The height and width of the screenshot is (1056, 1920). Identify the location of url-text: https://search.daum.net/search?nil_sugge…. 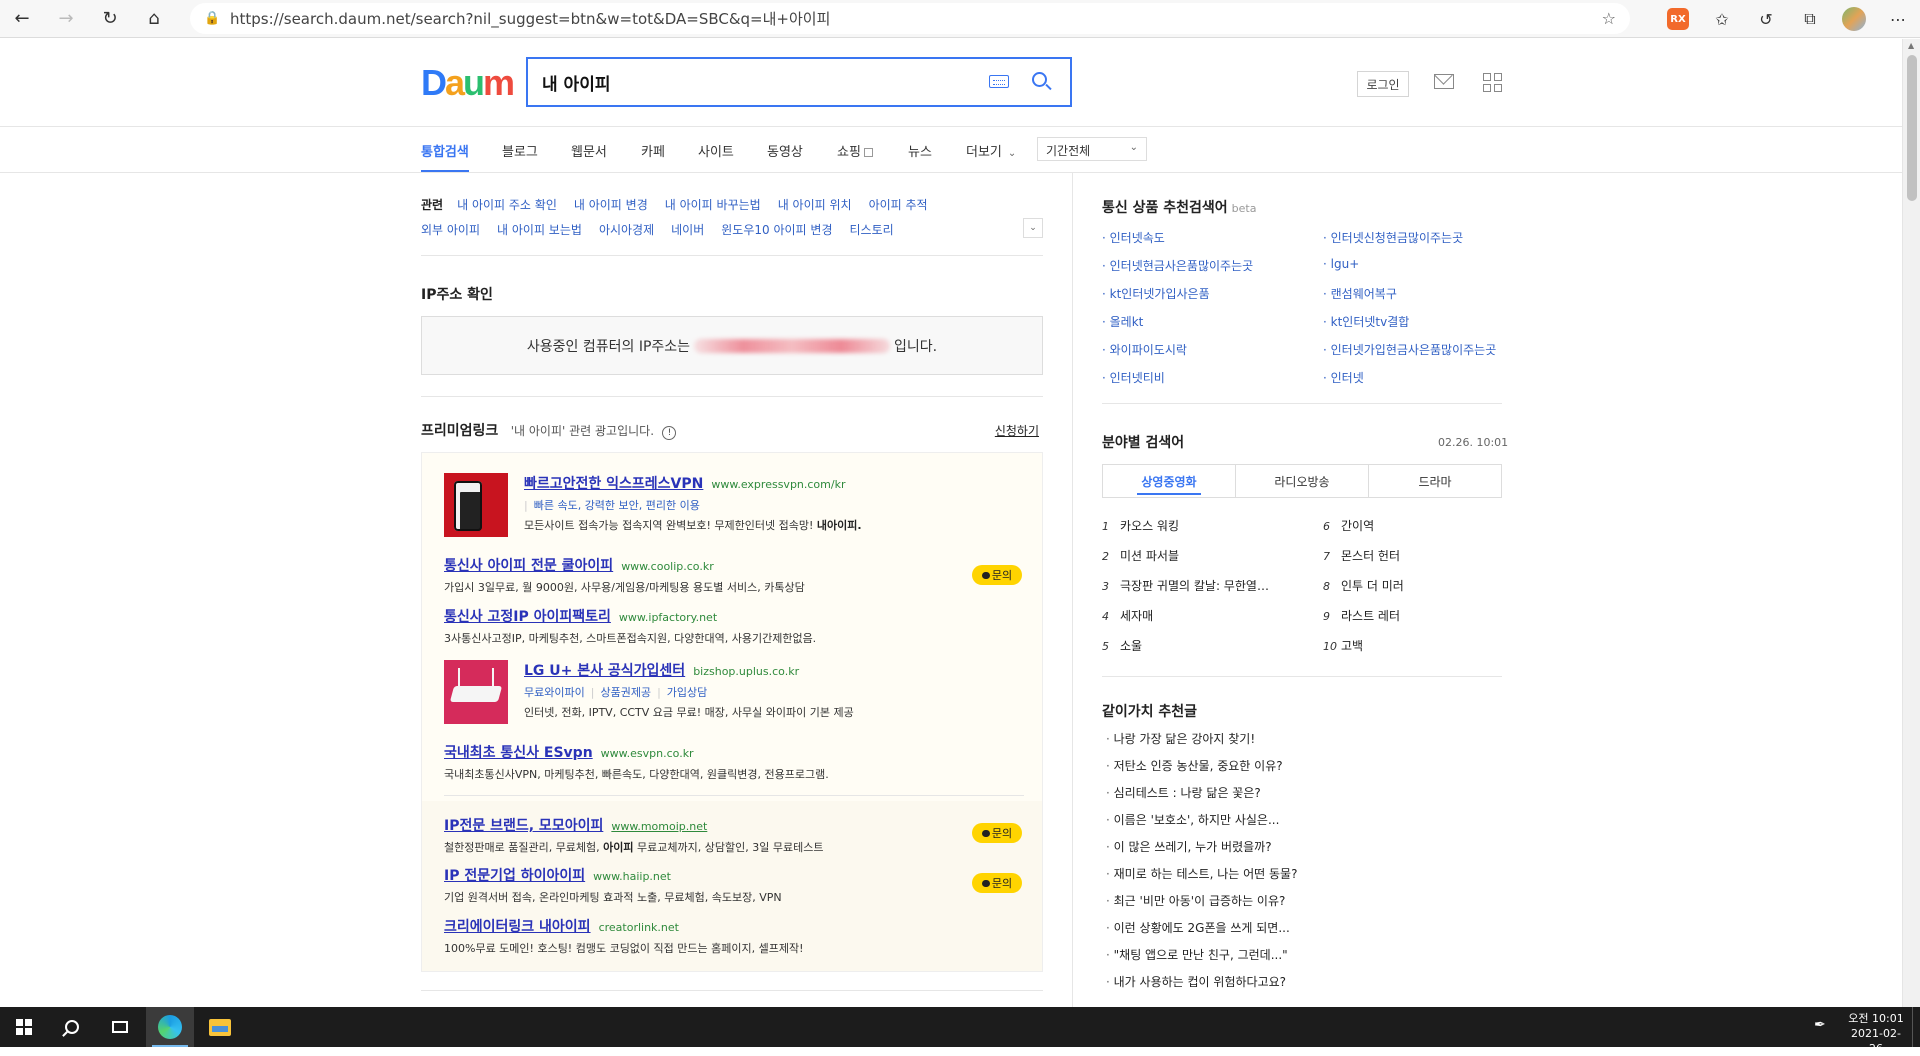
(530, 18).